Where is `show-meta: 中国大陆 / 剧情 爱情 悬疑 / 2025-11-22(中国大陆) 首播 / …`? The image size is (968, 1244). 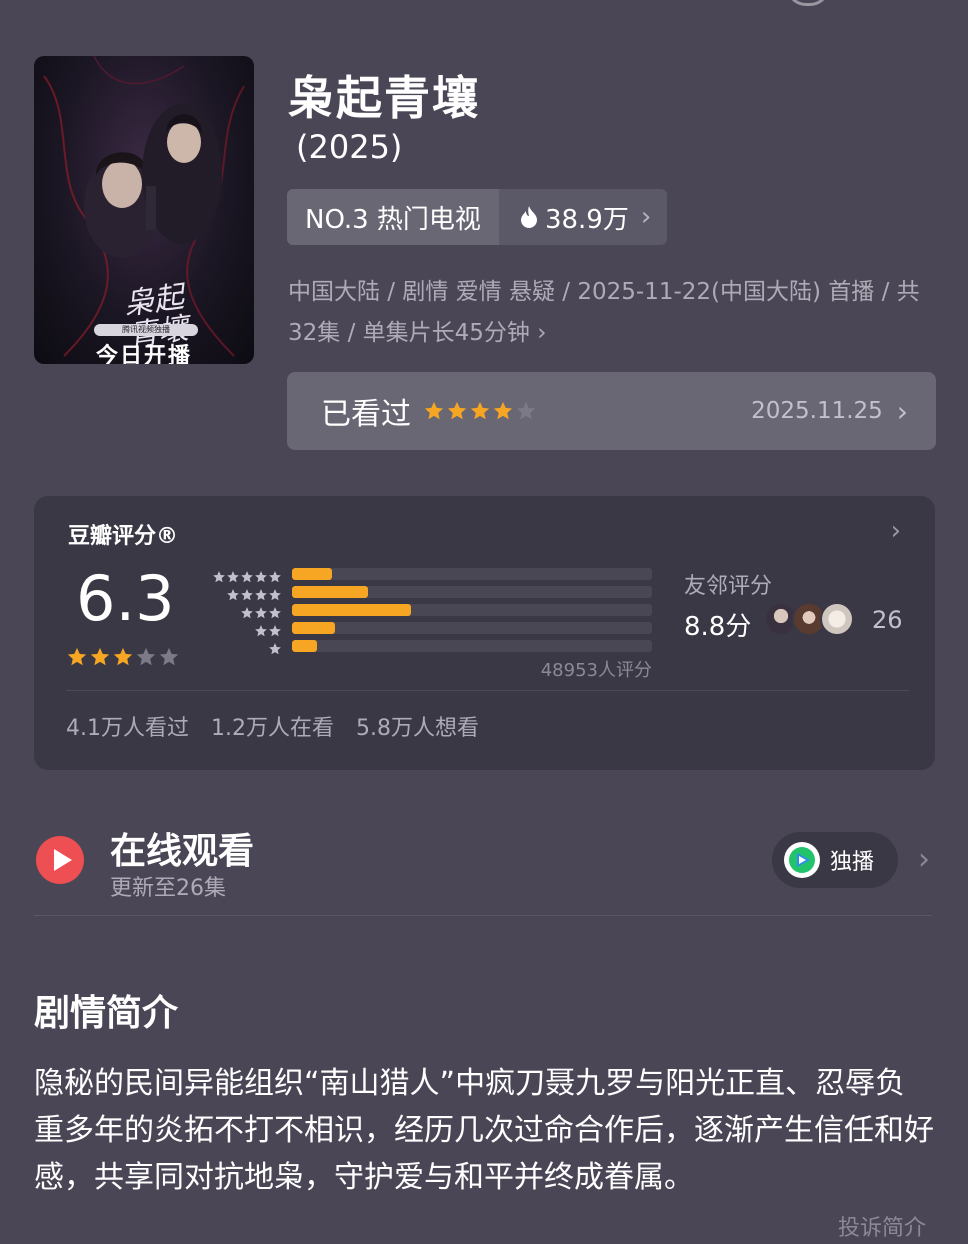 show-meta: 中国大陆 / 剧情 爱情 悬疑 / 2025-11-22(中国大陆) 首播 / … is located at coordinates (613, 313).